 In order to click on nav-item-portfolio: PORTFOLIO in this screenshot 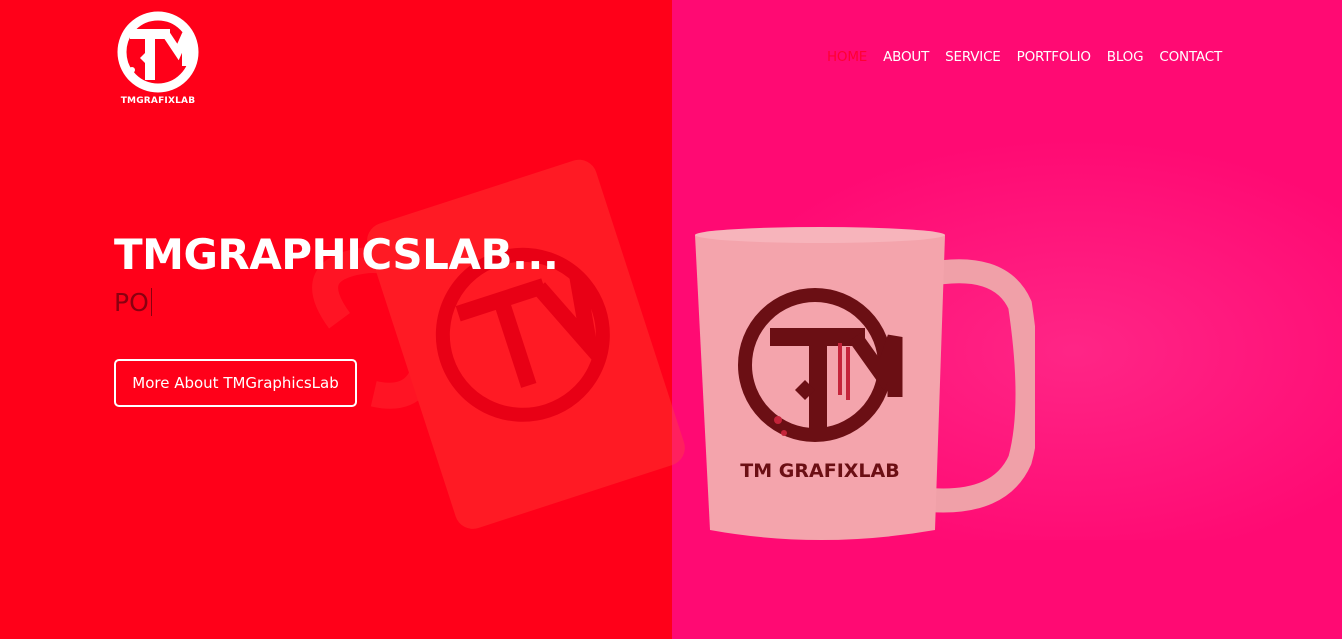, I will do `click(1054, 57)`.